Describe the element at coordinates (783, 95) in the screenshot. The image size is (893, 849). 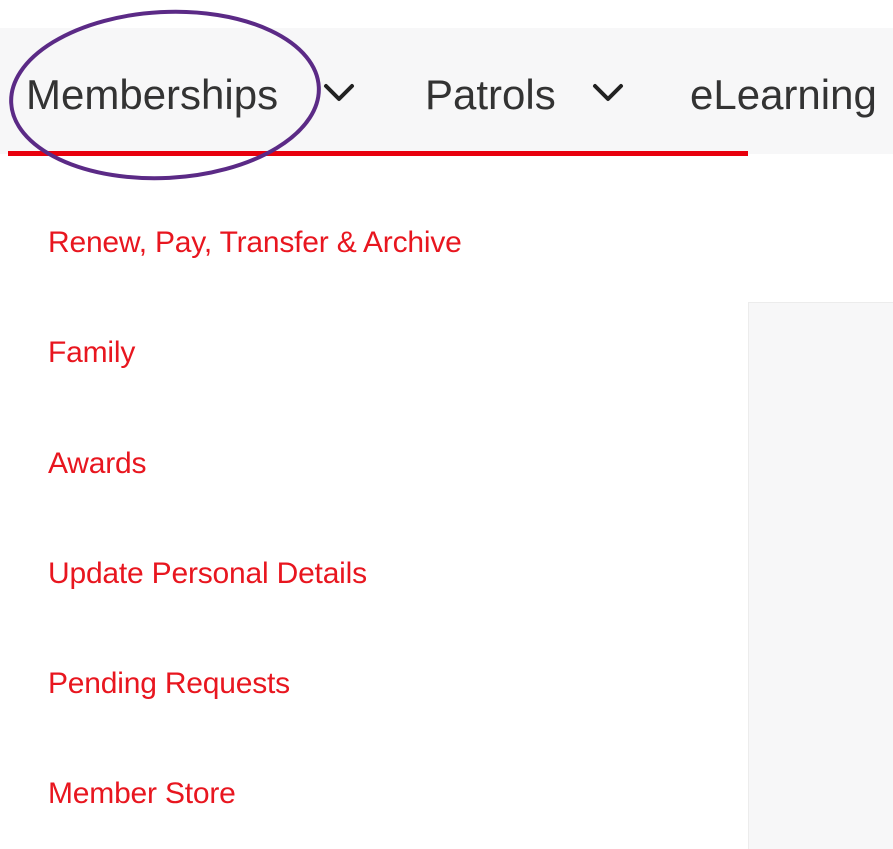
I see `nav-item-elearning: eLearning` at that location.